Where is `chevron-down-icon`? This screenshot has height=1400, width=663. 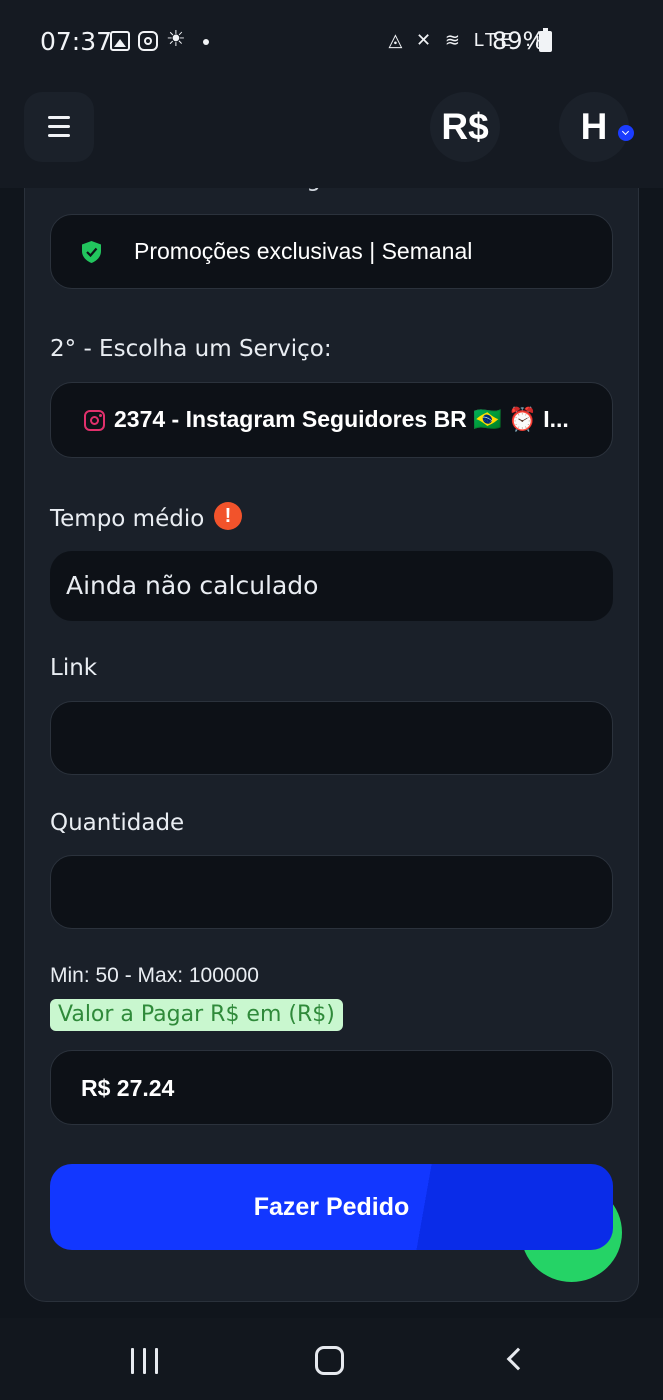
chevron-down-icon is located at coordinates (626, 133).